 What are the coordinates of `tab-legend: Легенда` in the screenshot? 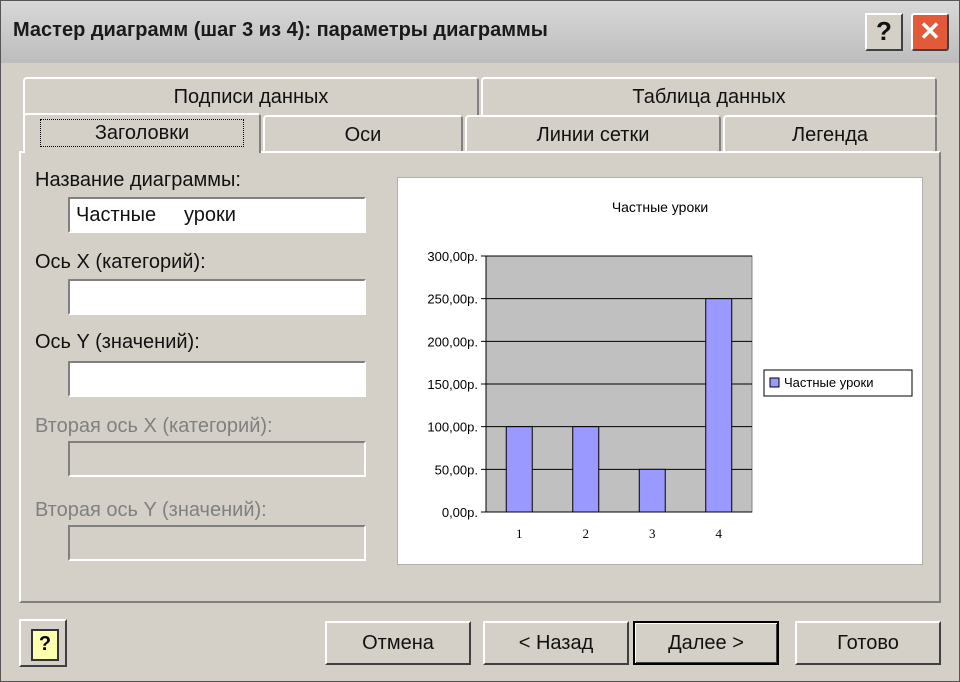 It's located at (830, 134).